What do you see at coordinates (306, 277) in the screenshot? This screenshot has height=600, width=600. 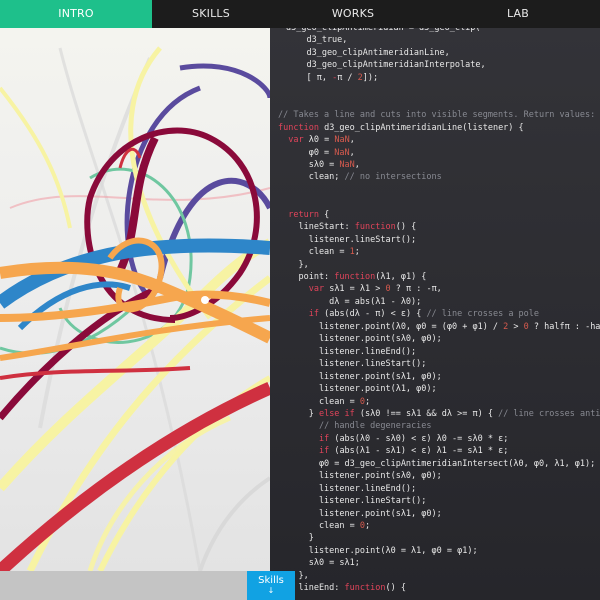 I see `code-token: point:` at bounding box center [306, 277].